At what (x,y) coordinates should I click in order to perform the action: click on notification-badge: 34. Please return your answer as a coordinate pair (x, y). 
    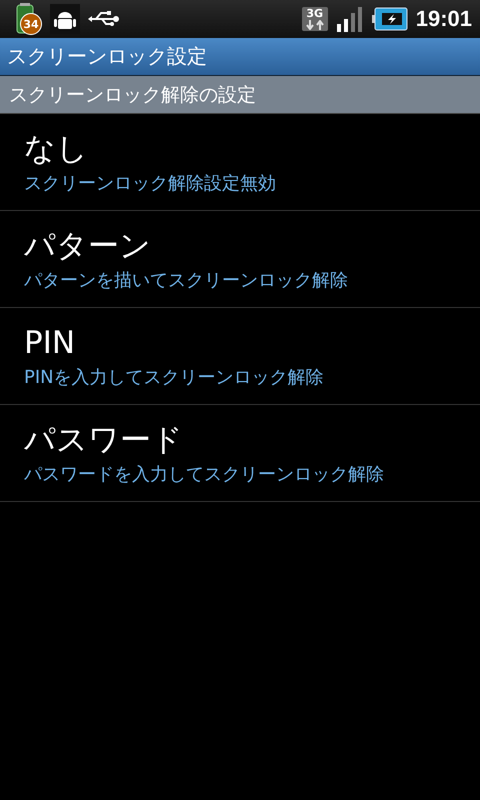
    Looking at the image, I should click on (31, 24).